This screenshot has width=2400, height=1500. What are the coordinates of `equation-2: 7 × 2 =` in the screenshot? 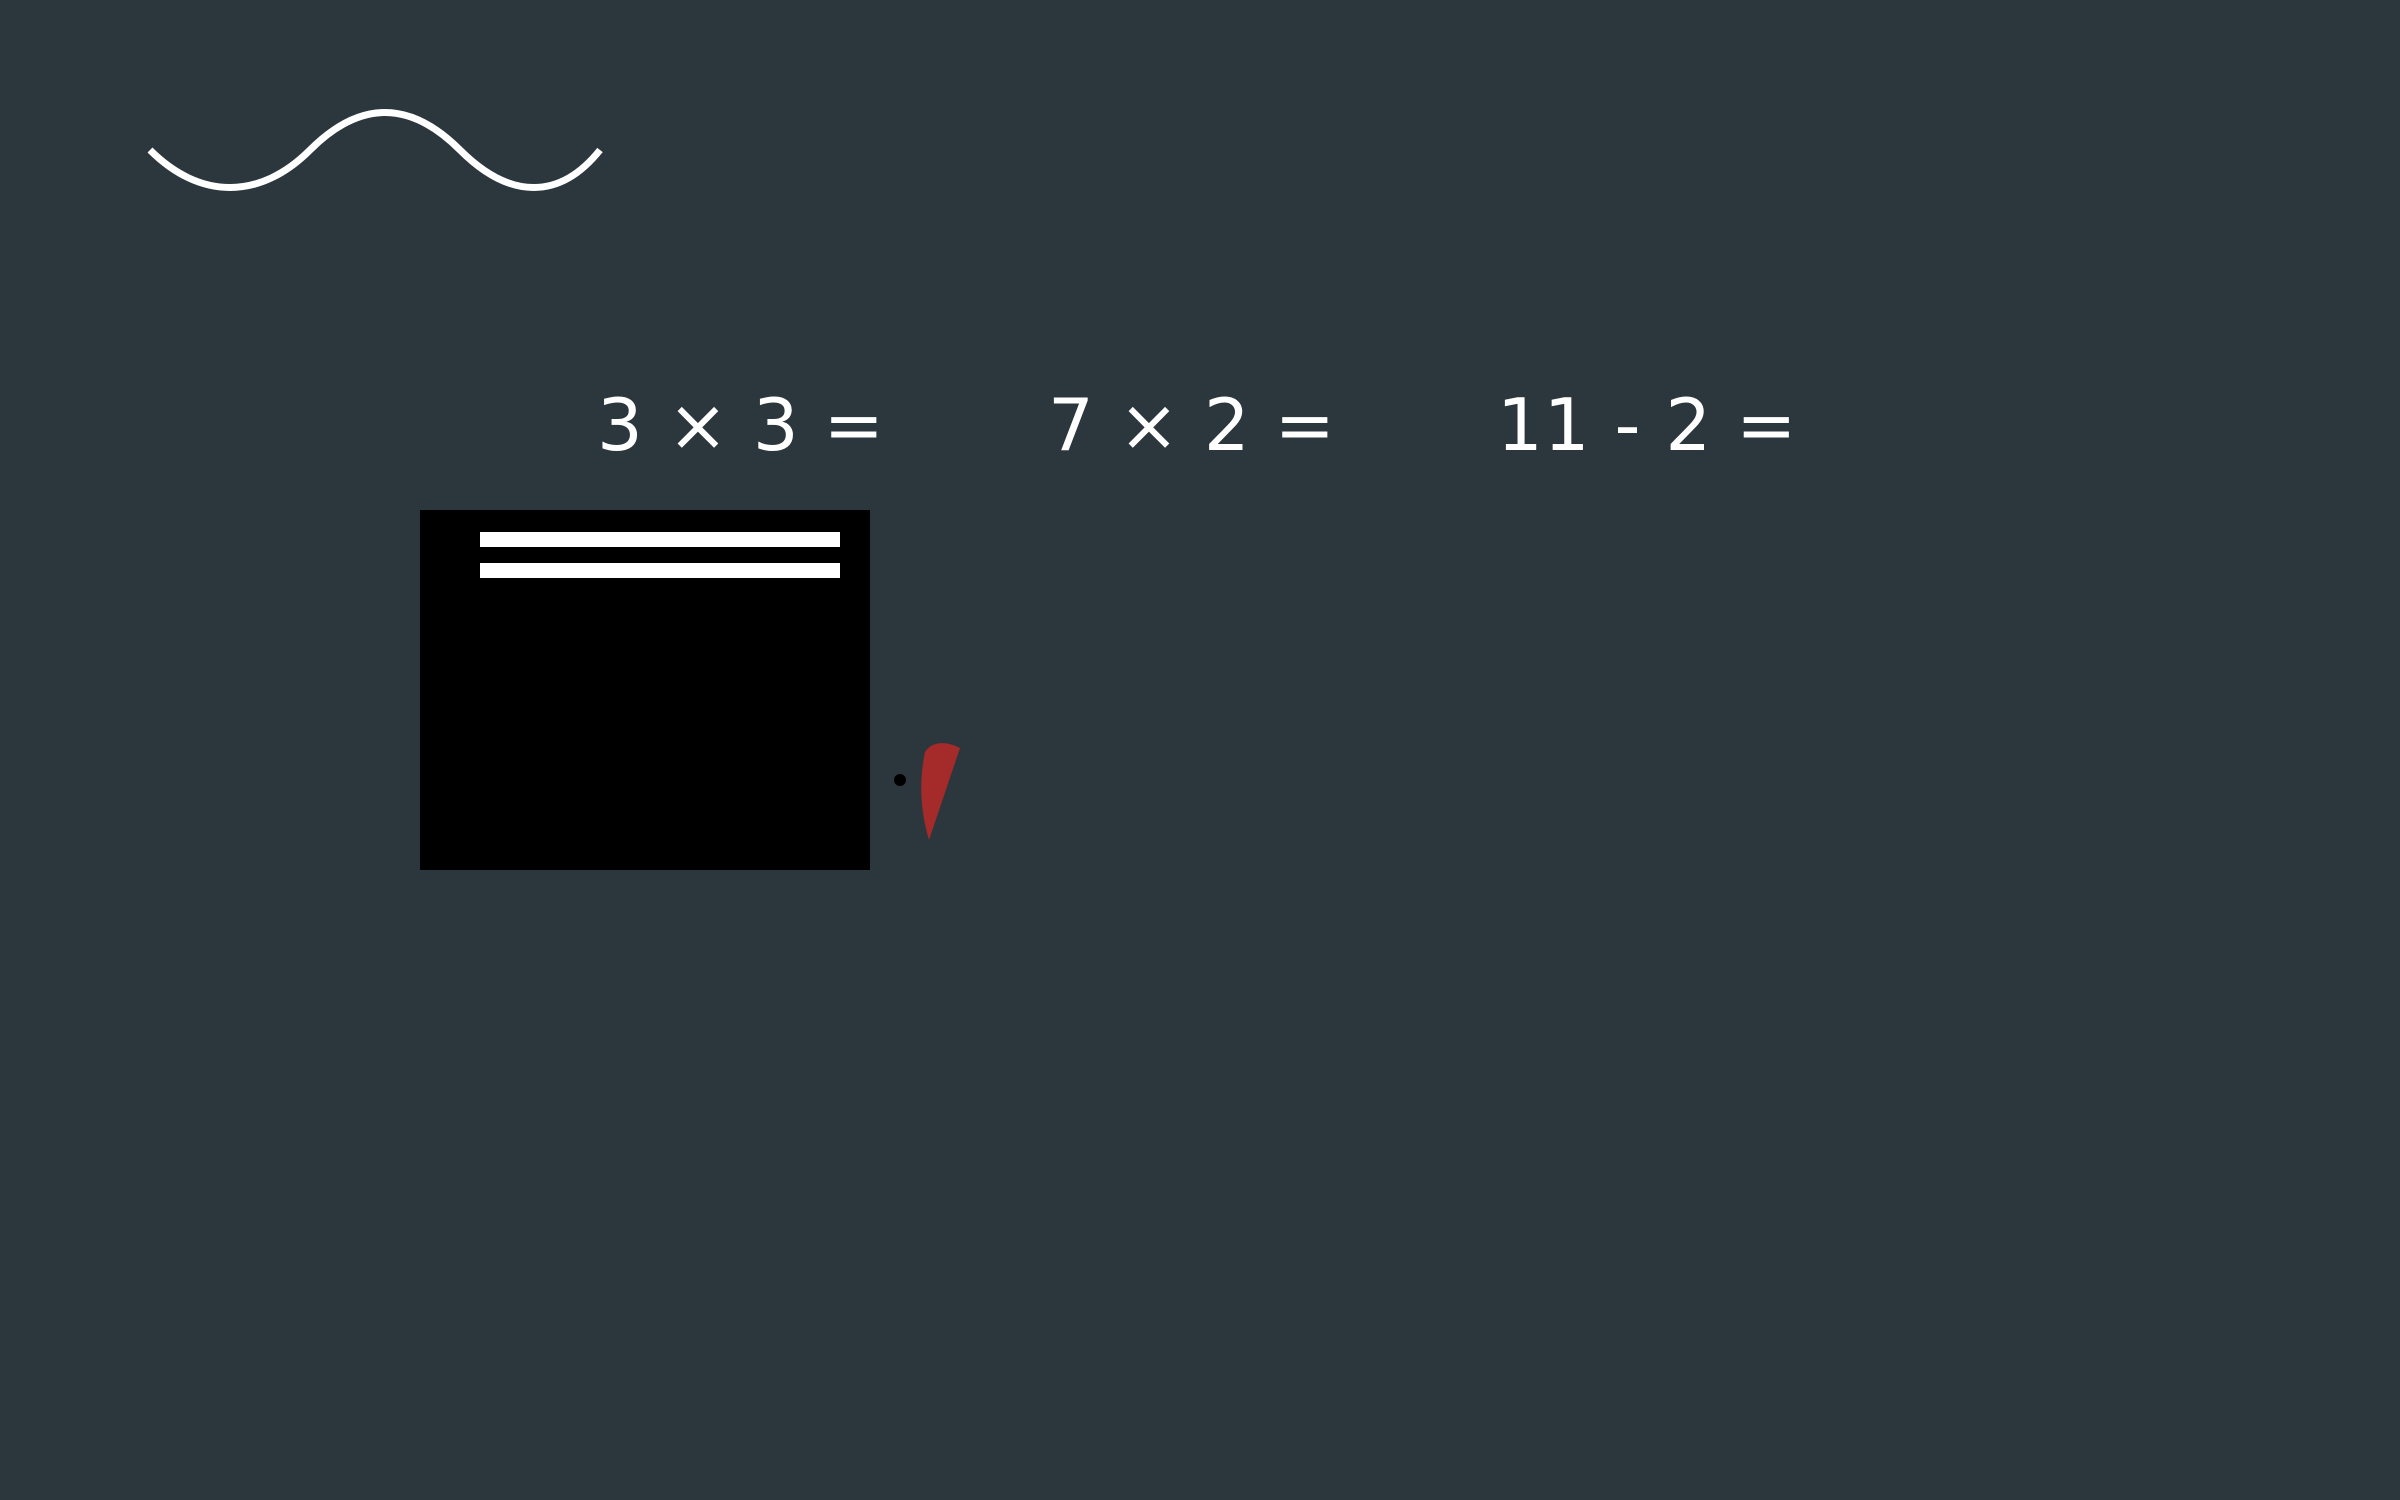 It's located at (1192, 425).